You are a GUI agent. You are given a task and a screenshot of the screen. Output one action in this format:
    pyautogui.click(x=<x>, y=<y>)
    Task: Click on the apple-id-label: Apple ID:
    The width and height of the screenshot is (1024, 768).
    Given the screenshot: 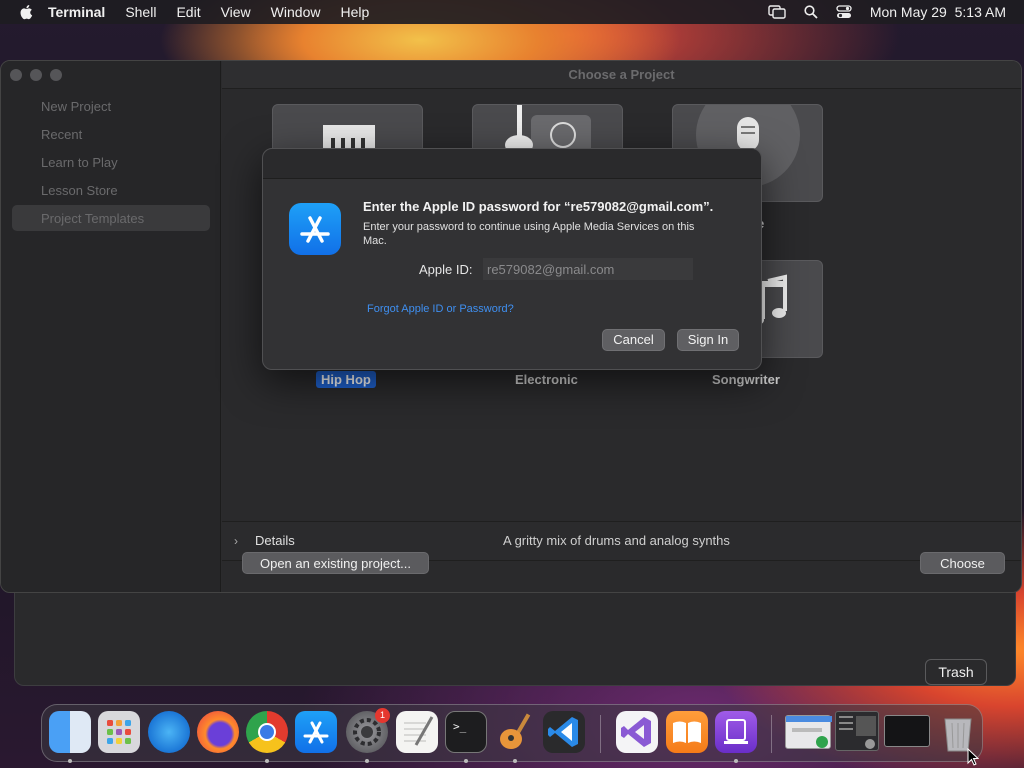 What is the action you would take?
    pyautogui.click(x=446, y=269)
    